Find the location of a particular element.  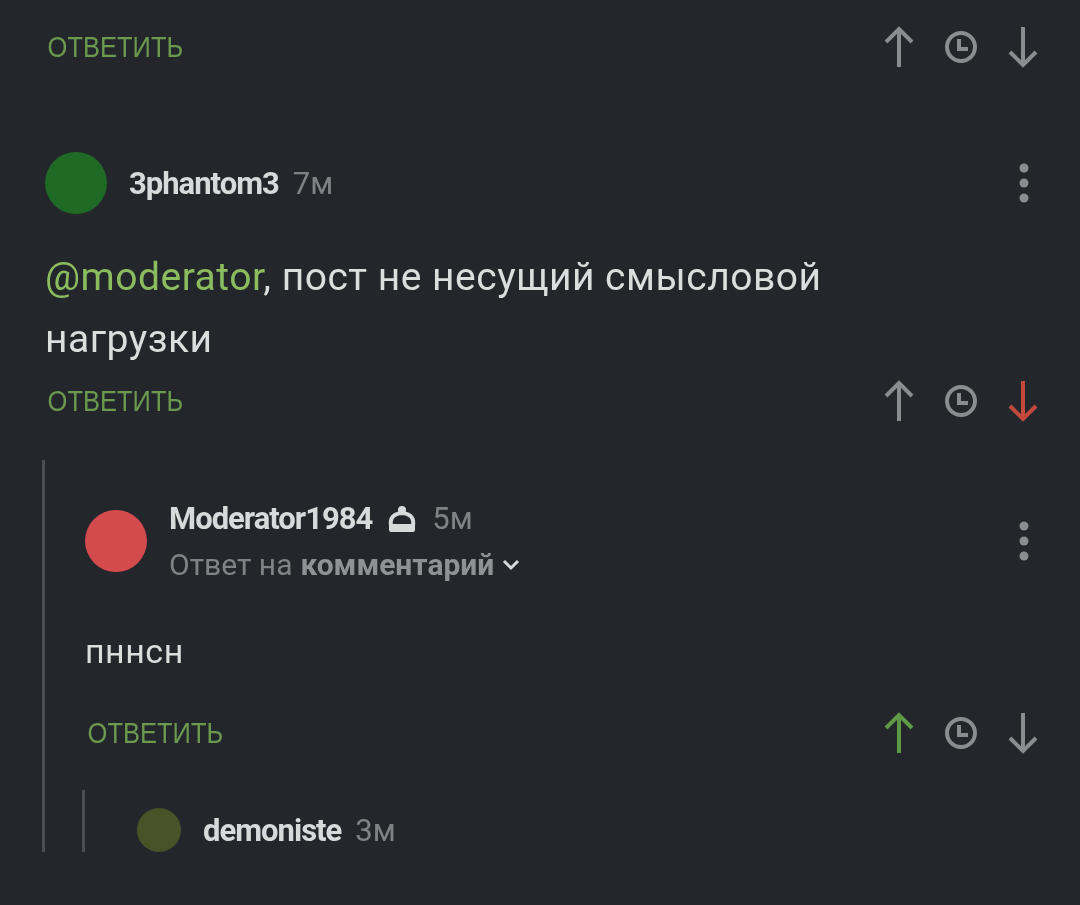

author-name: 3phantom3 is located at coordinates (204, 183).